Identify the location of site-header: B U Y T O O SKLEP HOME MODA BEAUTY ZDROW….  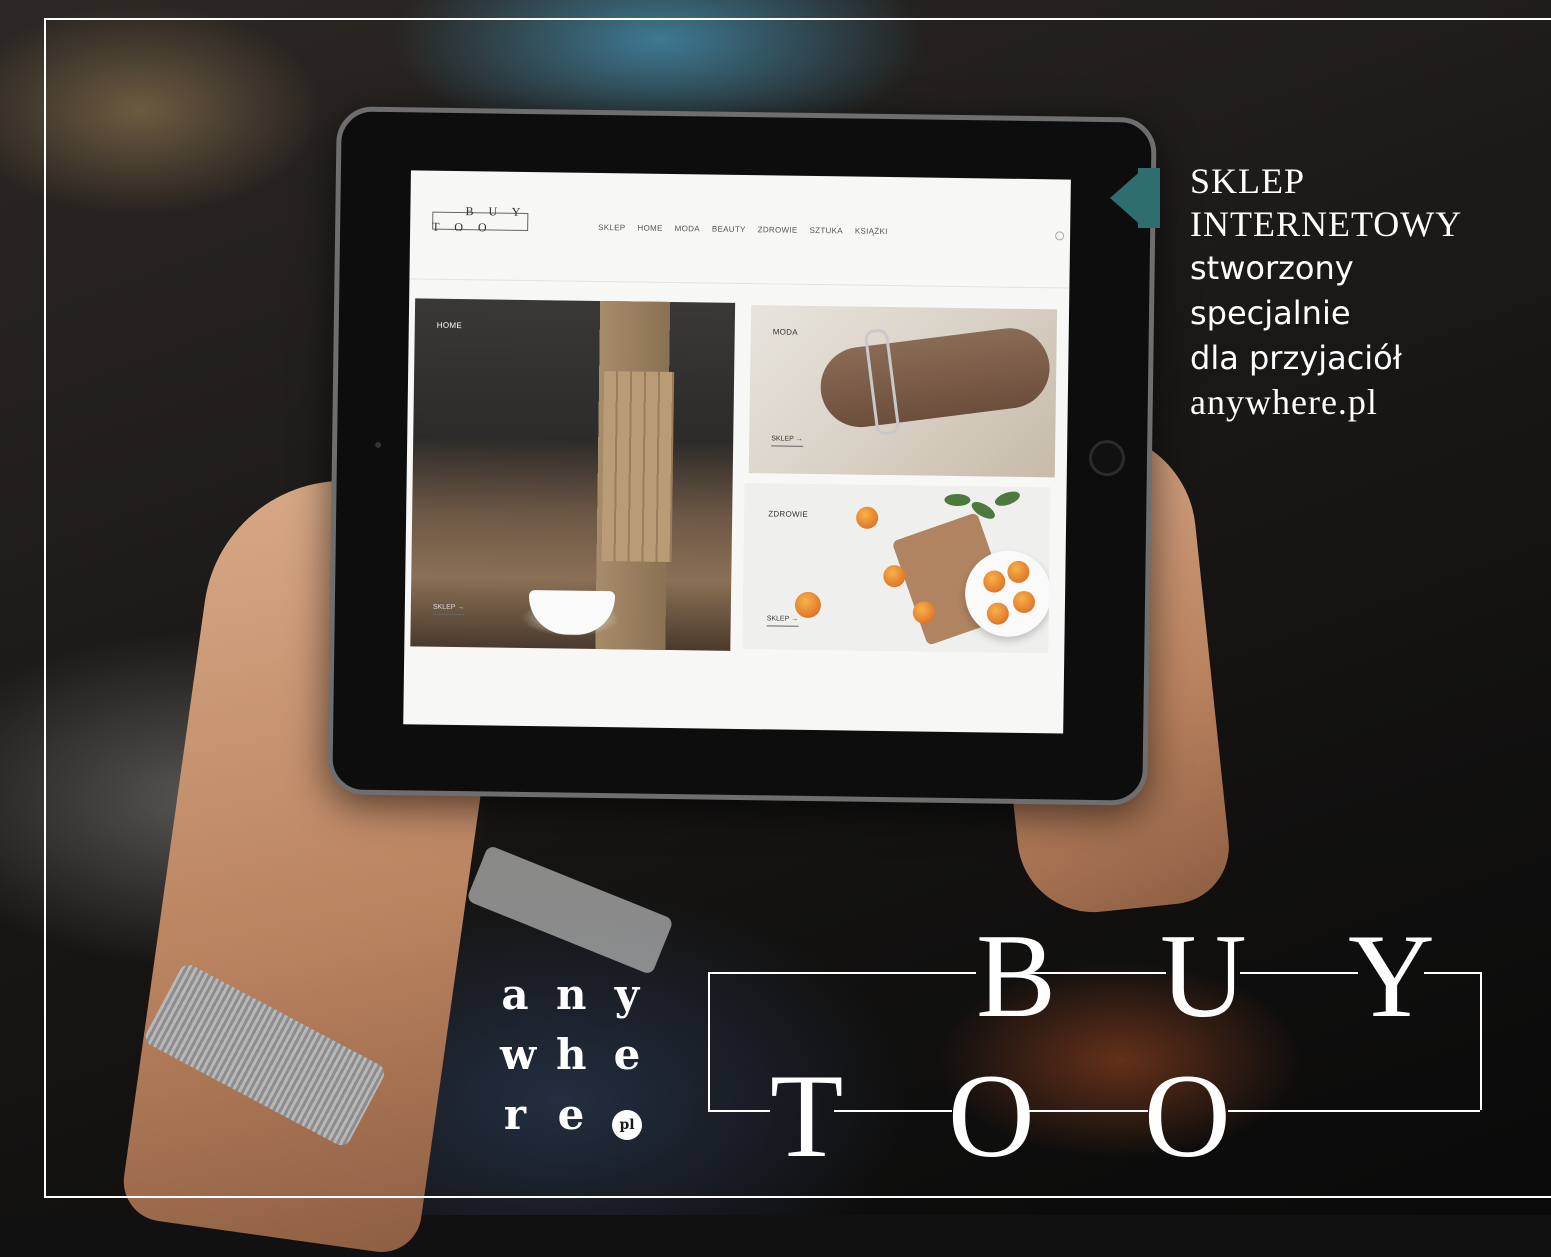
(740, 229).